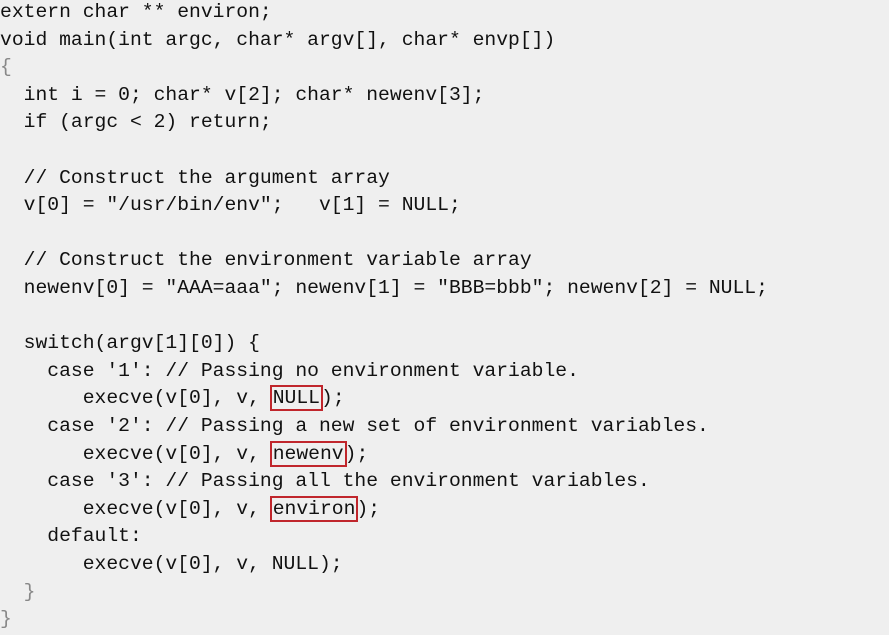  I want to click on code-segment: int i = 0; char* v[2]; char* newenv[3];, so click(242, 94).